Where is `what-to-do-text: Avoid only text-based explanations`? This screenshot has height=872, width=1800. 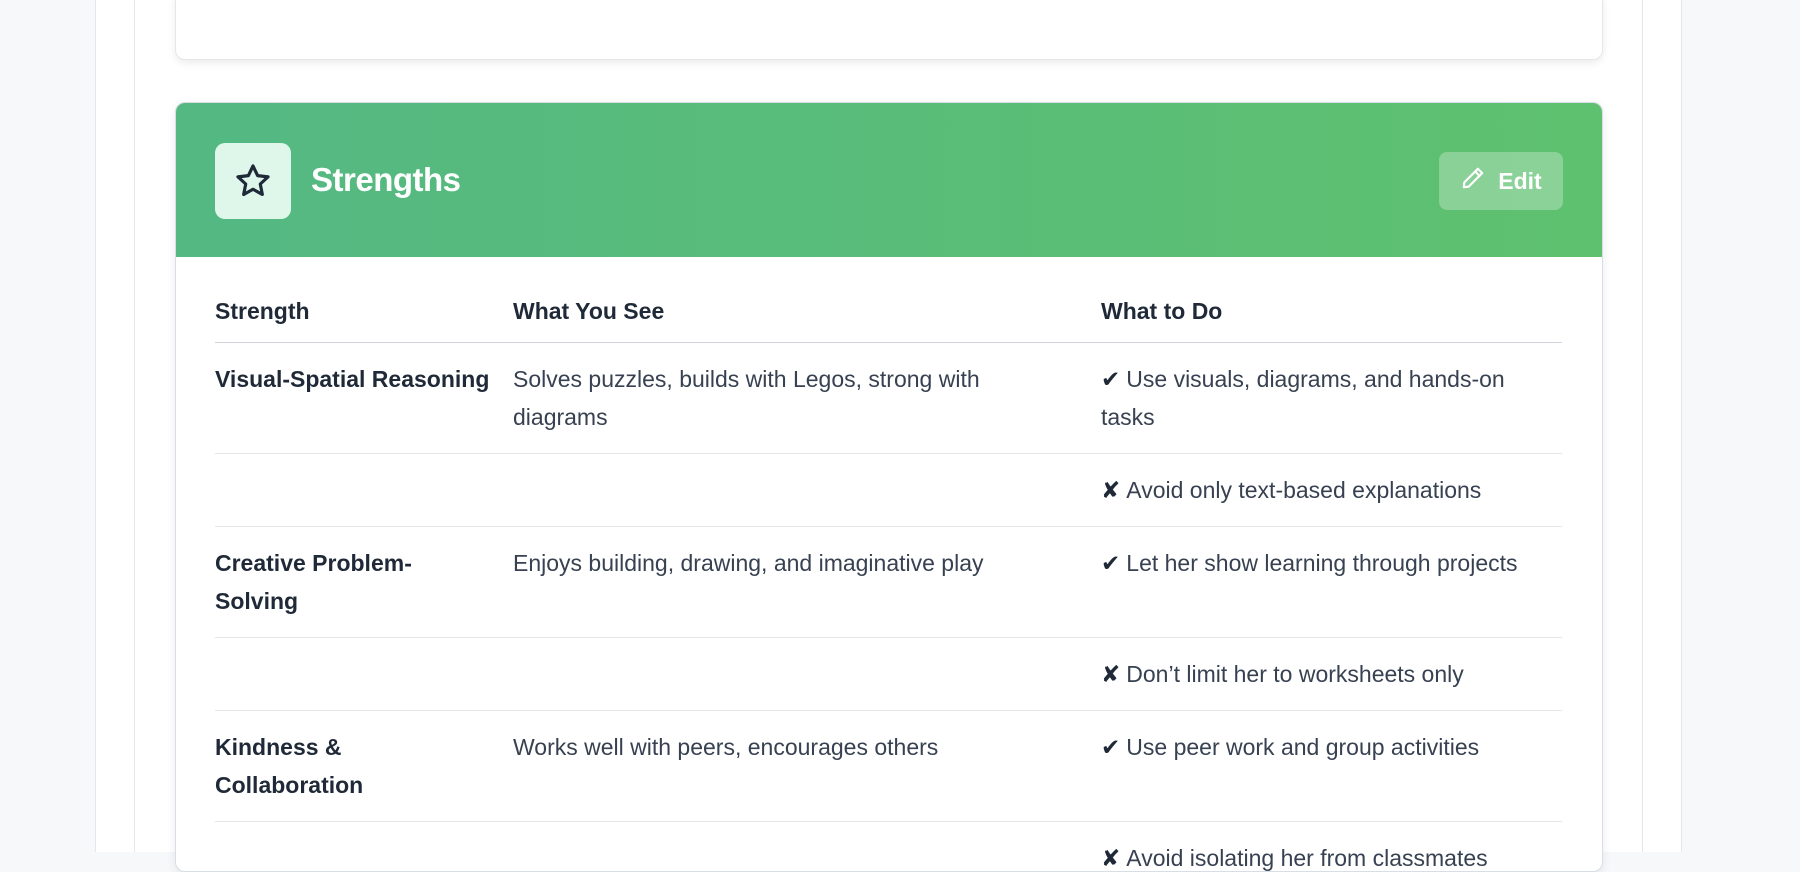
what-to-do-text: Avoid only text-based explanations is located at coordinates (1303, 490).